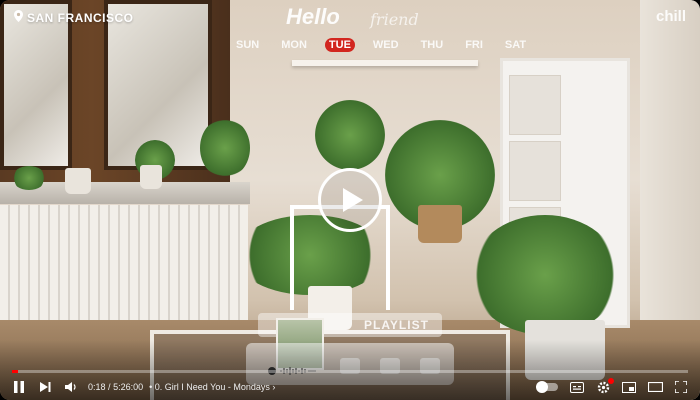 The image size is (700, 400). I want to click on autoplay-toggle, so click(547, 387).